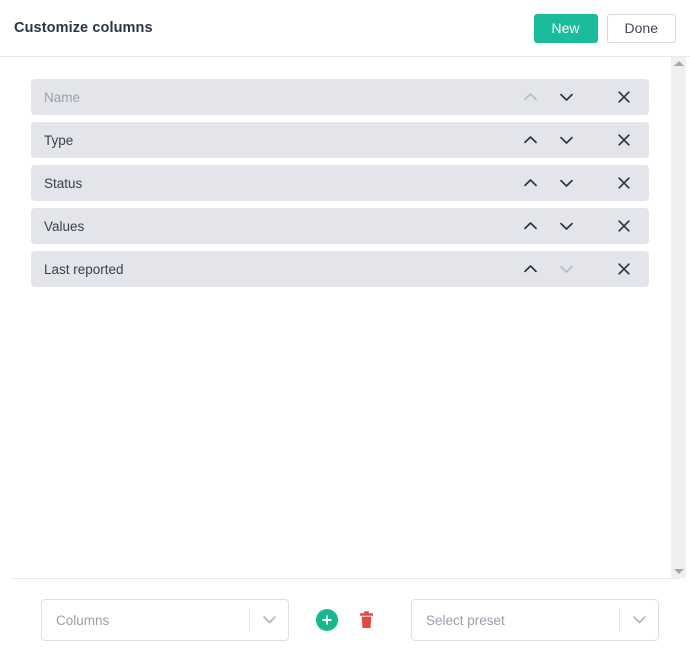 The image size is (690, 661). Describe the element at coordinates (604, 28) in the screenshot. I see `header-actions: New Done` at that location.